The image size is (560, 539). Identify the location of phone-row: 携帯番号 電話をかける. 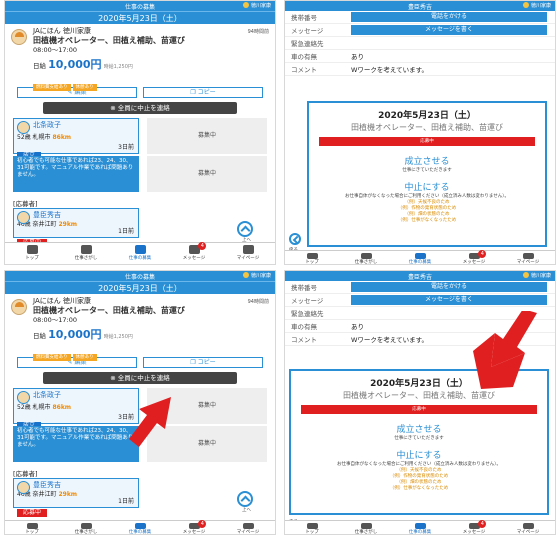
(420, 287).